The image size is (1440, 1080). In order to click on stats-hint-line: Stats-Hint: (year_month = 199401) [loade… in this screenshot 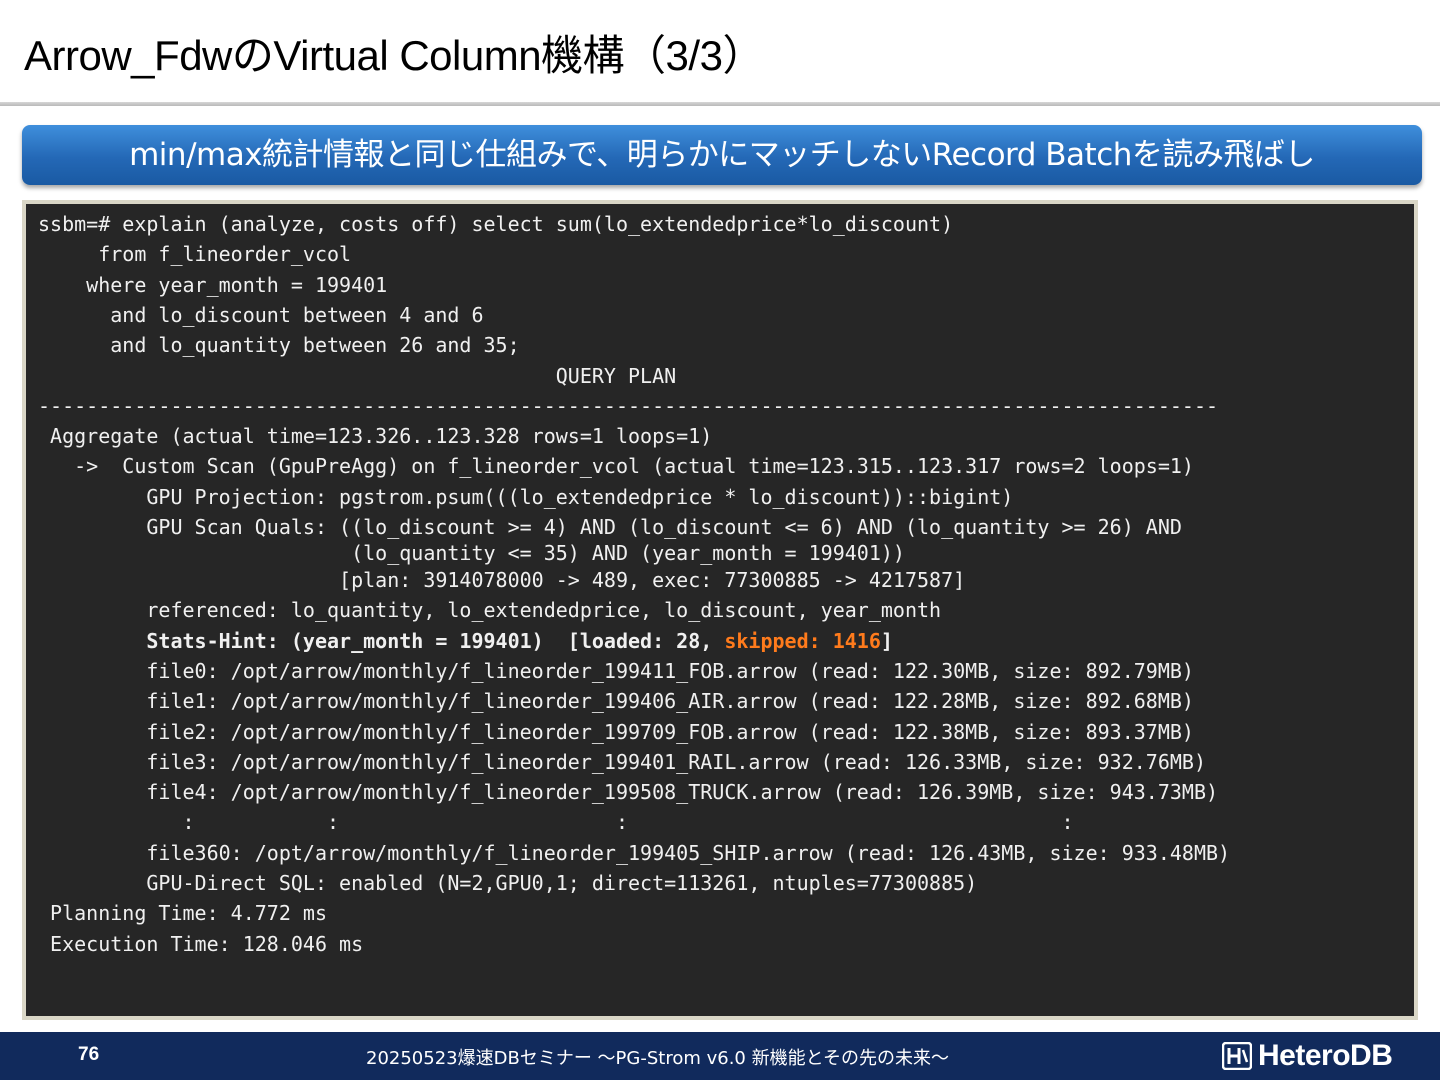, I will do `click(465, 641)`.